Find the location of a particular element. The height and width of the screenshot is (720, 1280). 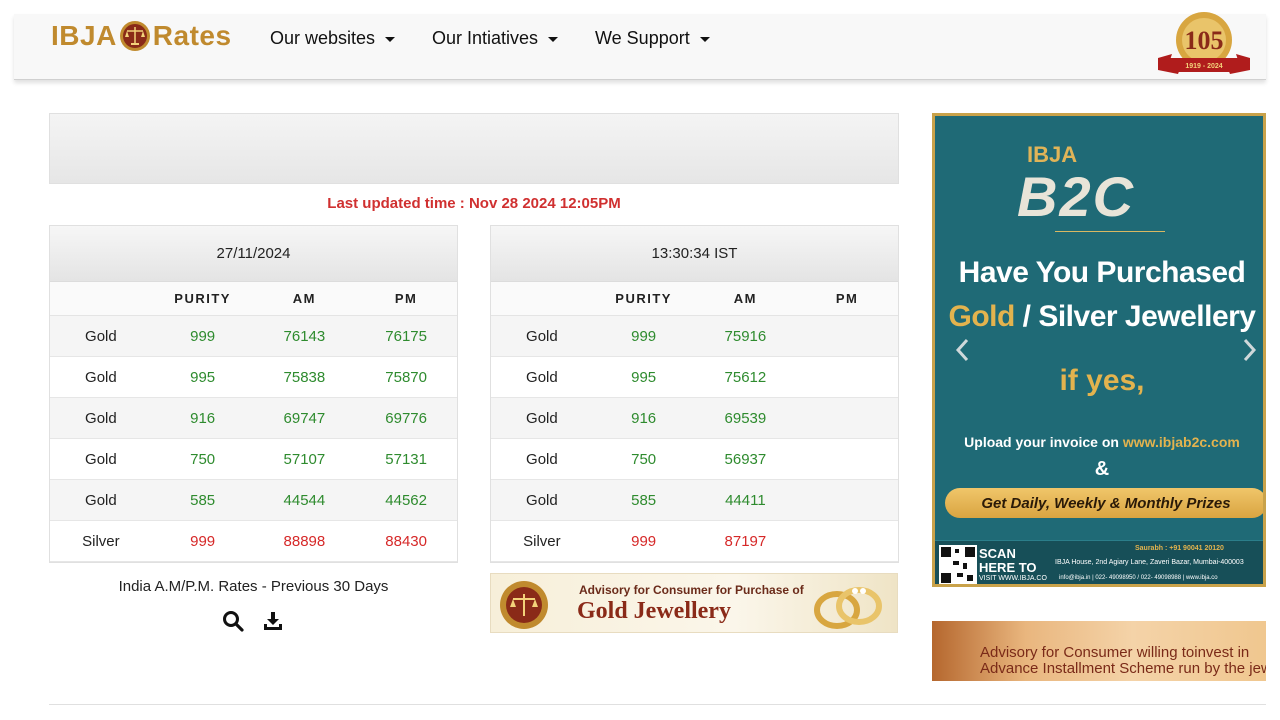

ad-headline-2: Gold / Silver Jewellery is located at coordinates (1099, 317).